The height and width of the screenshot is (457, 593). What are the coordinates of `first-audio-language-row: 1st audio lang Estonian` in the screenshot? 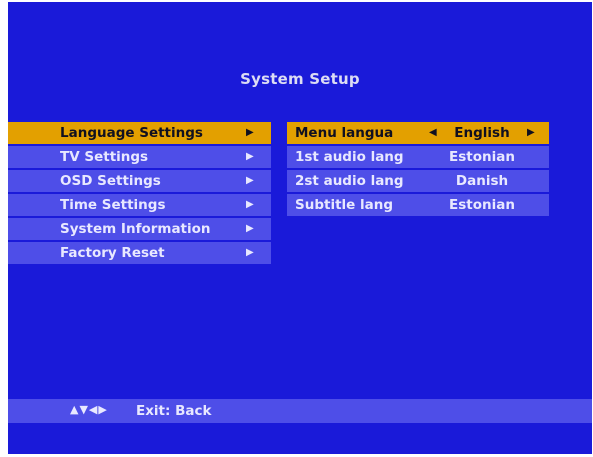 It's located at (418, 157).